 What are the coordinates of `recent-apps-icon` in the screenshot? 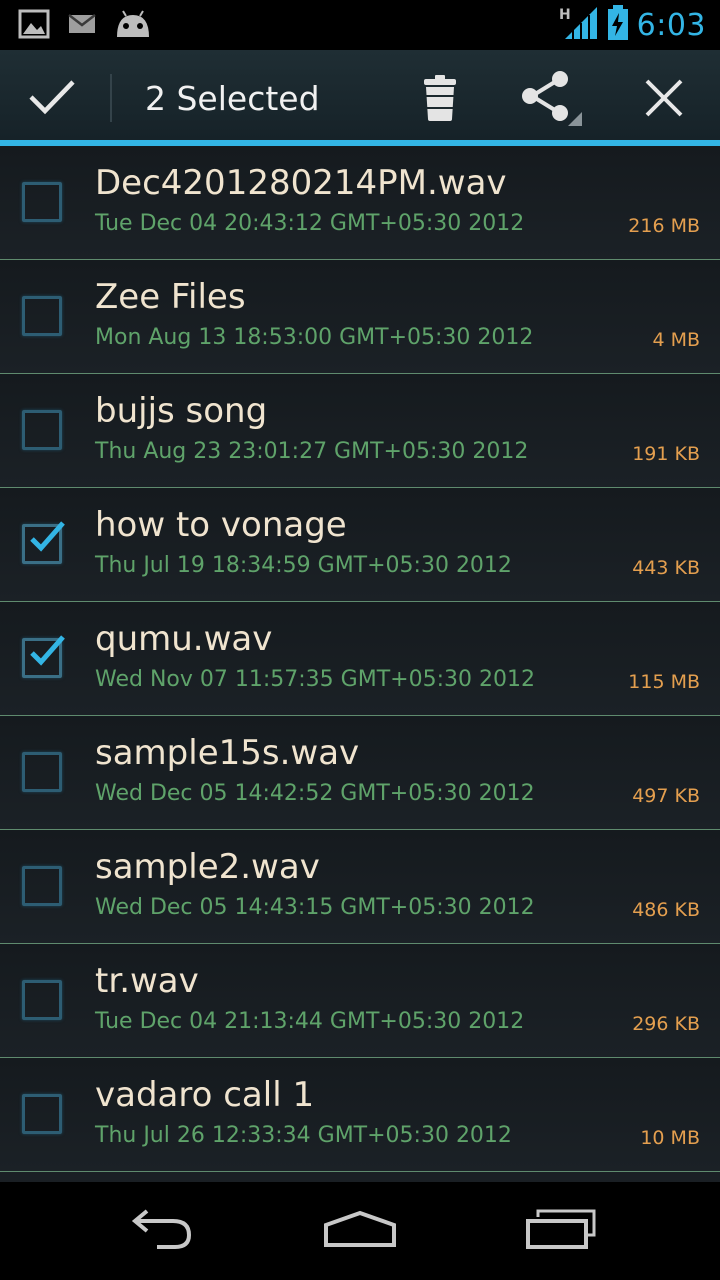 It's located at (562, 1231).